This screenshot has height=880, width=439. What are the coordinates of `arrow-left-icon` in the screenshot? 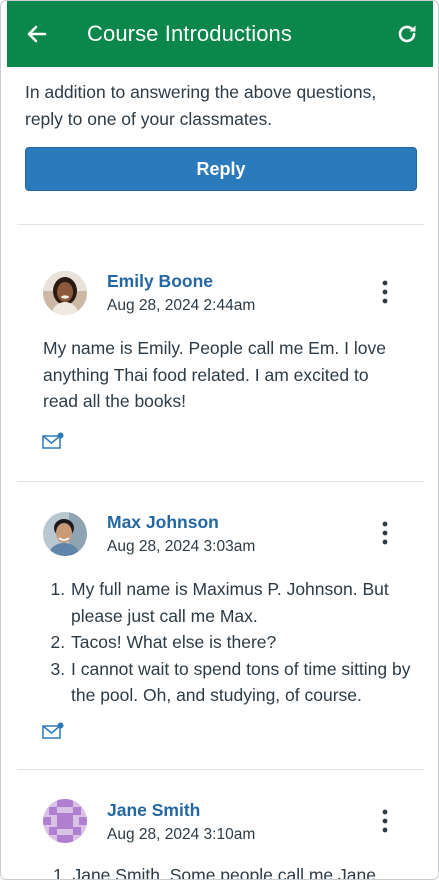 It's located at (37, 34).